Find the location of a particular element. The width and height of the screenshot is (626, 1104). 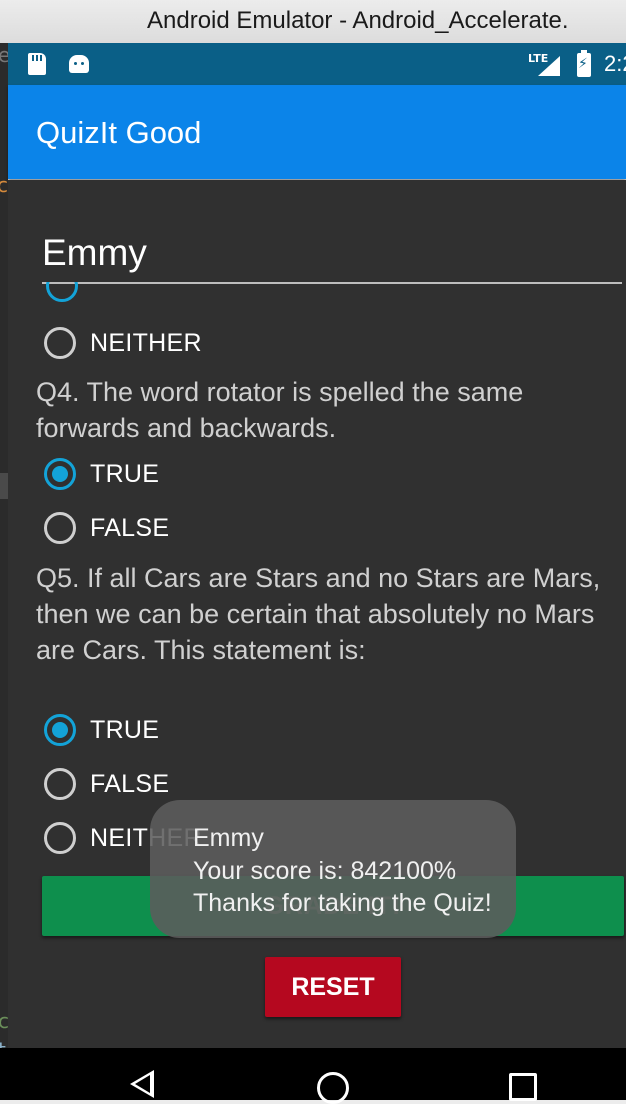

status-clock: 2:2 is located at coordinates (615, 63).